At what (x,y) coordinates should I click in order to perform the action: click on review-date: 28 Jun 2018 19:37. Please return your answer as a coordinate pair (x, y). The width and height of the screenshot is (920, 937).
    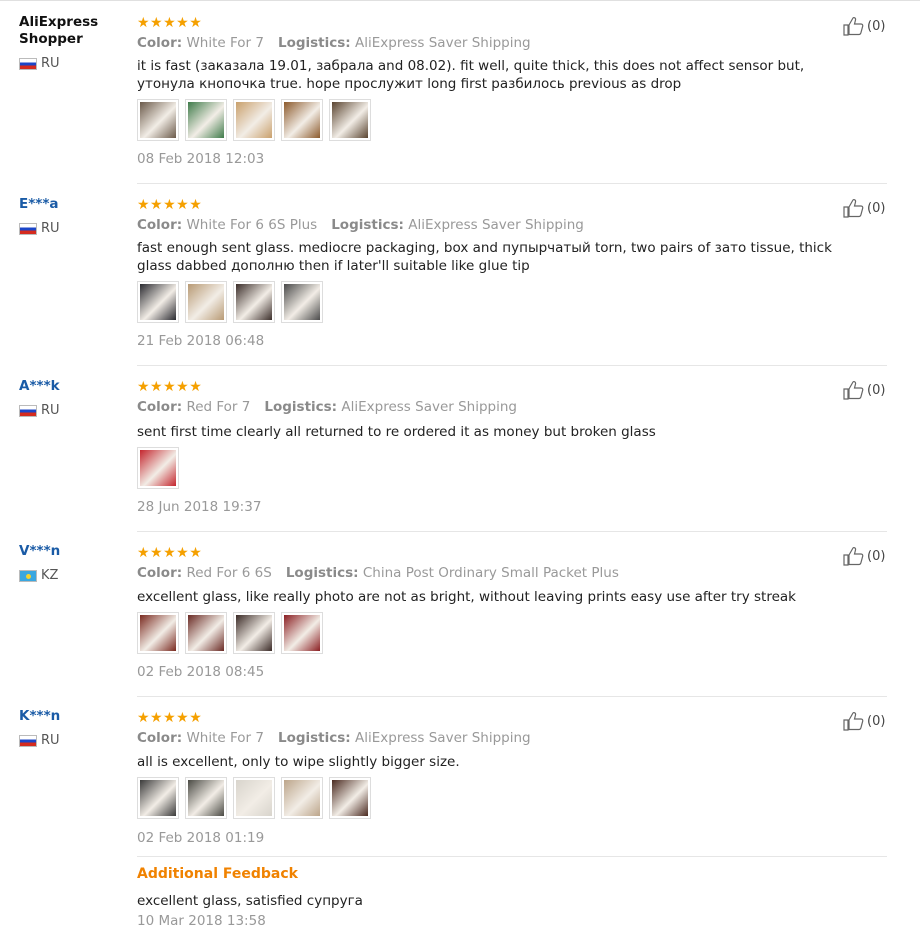
    Looking at the image, I should click on (199, 507).